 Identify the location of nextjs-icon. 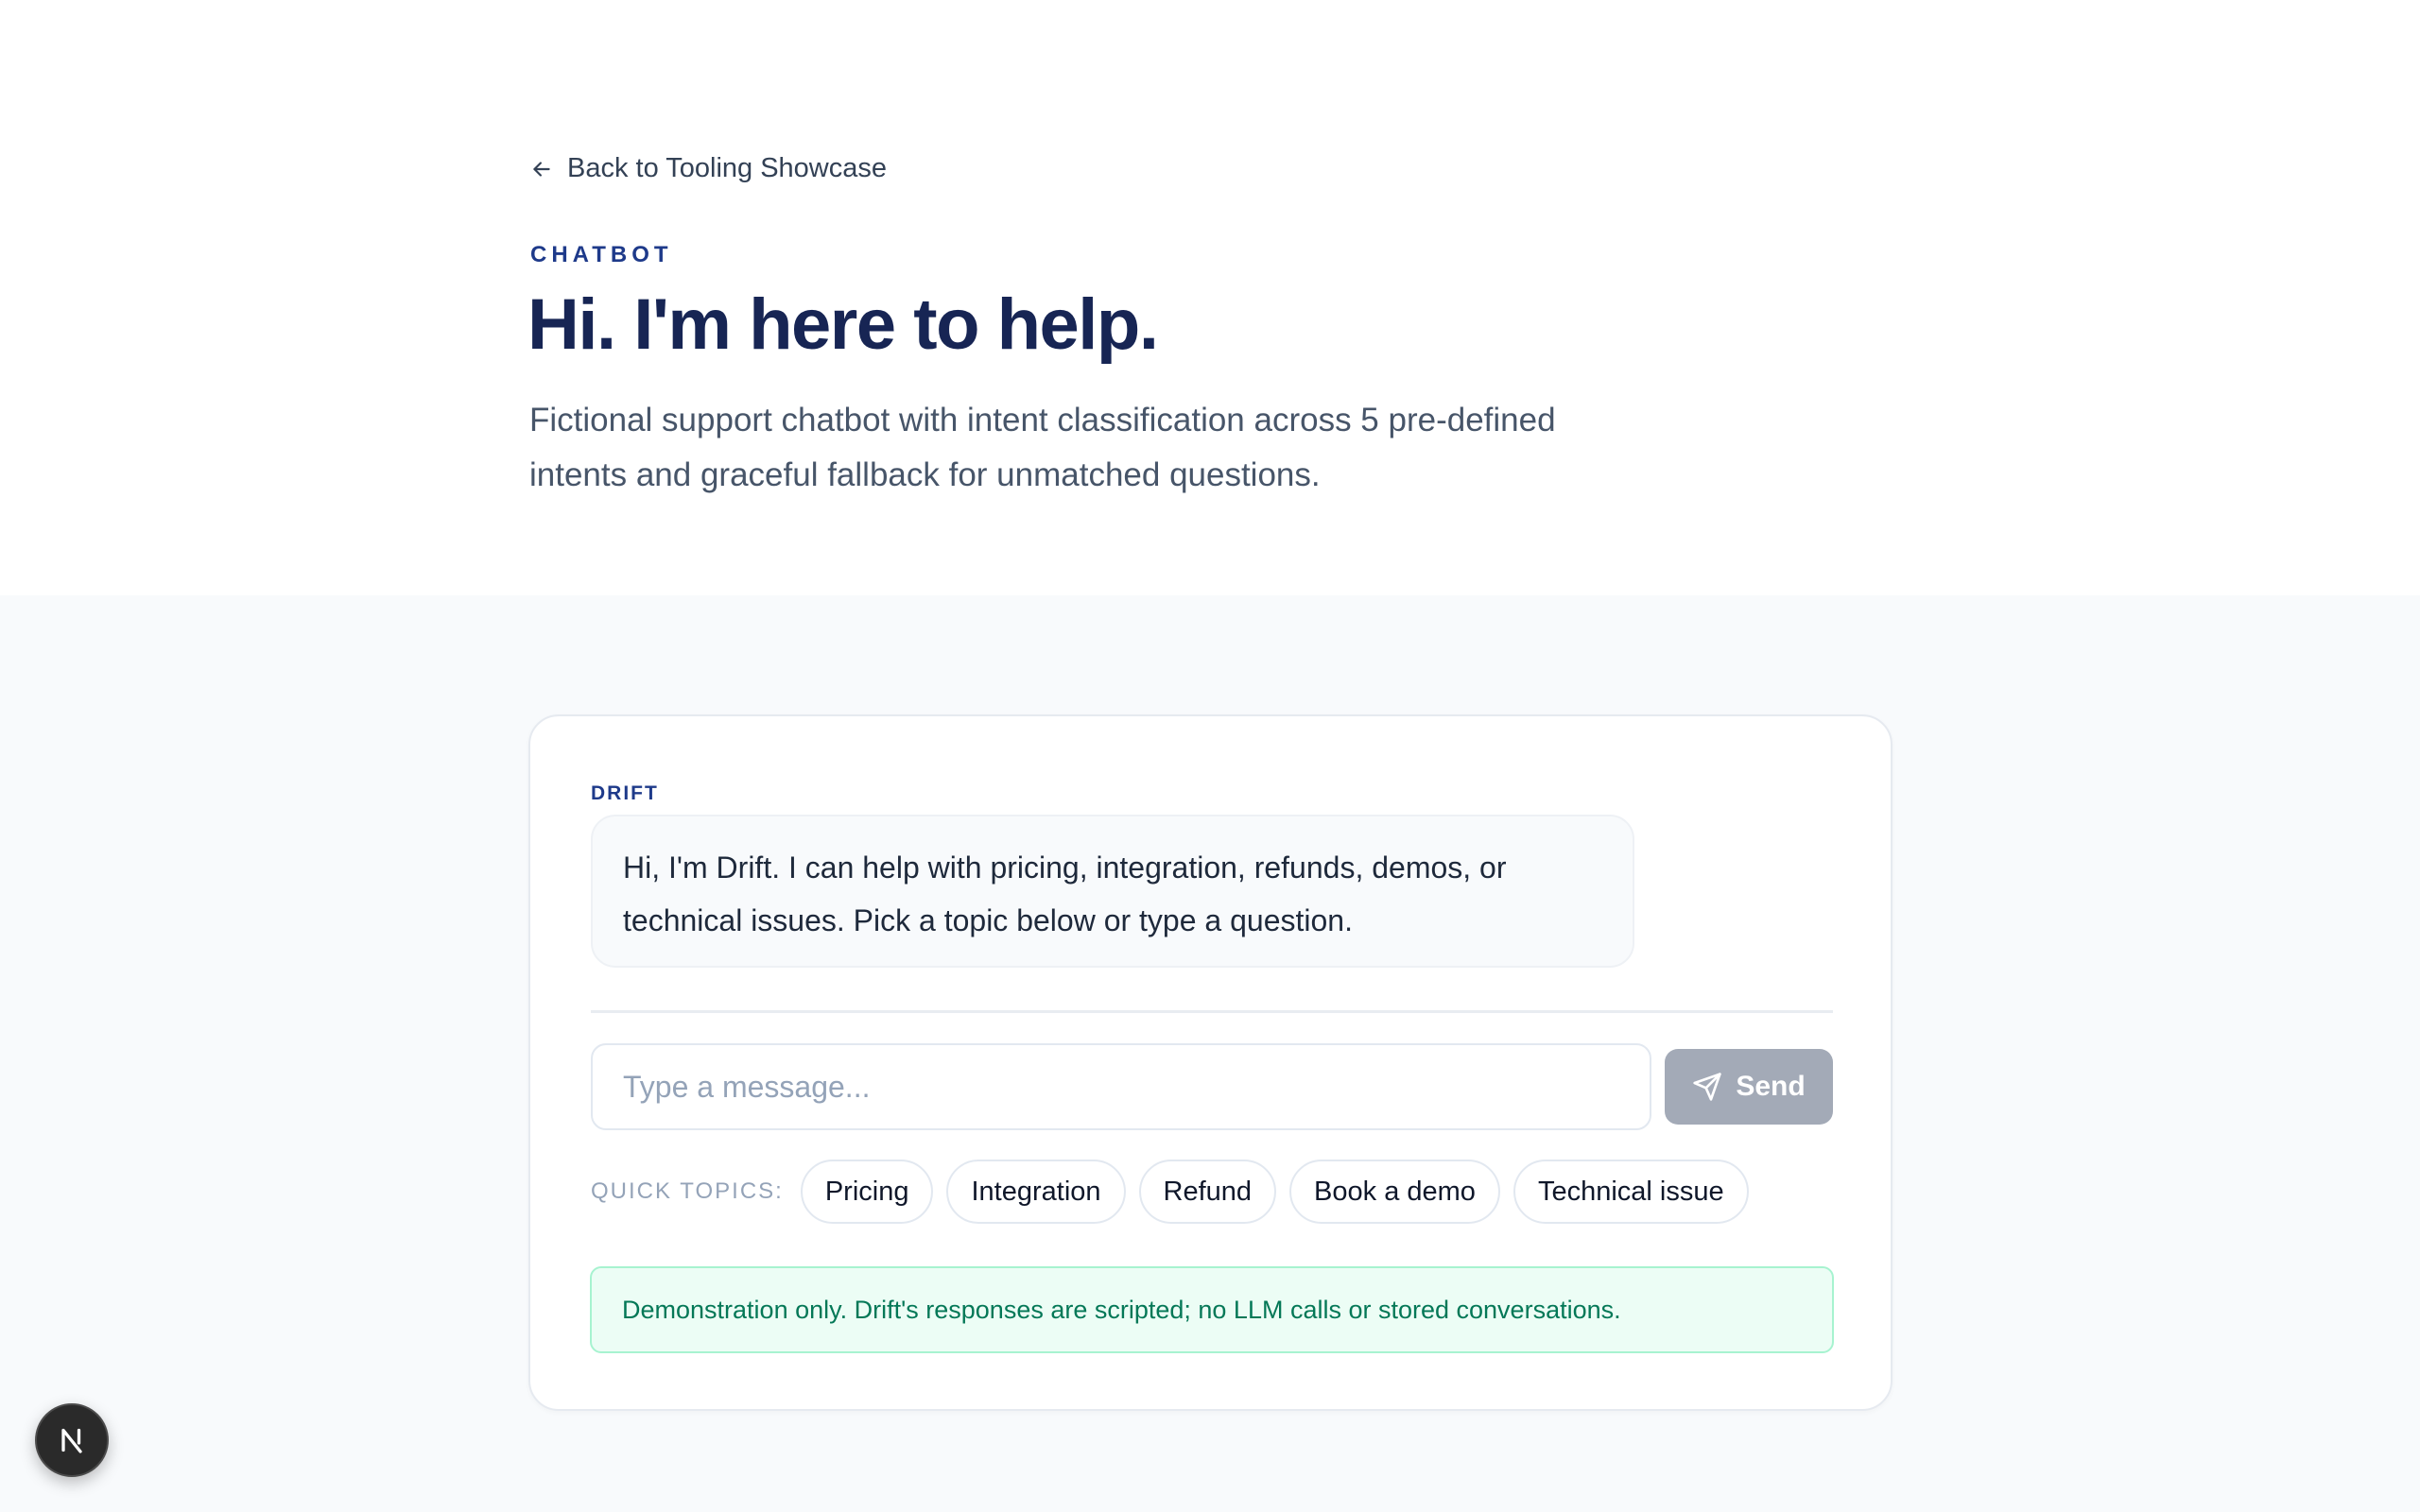
(71, 1440).